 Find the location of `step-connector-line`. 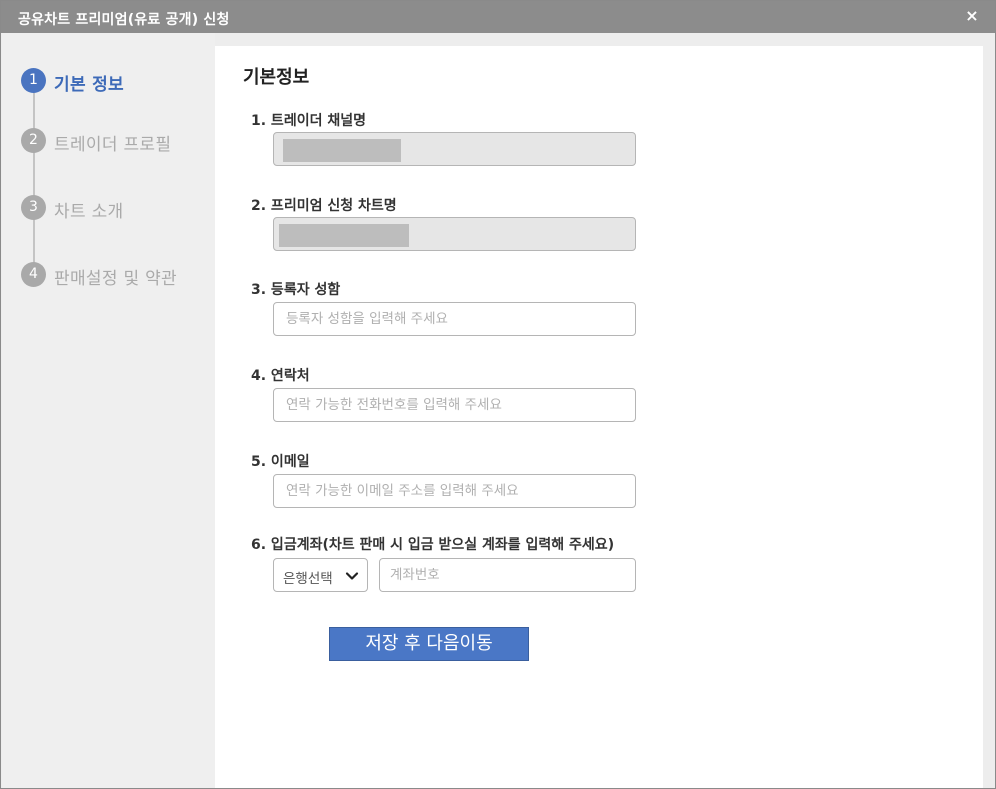

step-connector-line is located at coordinates (34, 179).